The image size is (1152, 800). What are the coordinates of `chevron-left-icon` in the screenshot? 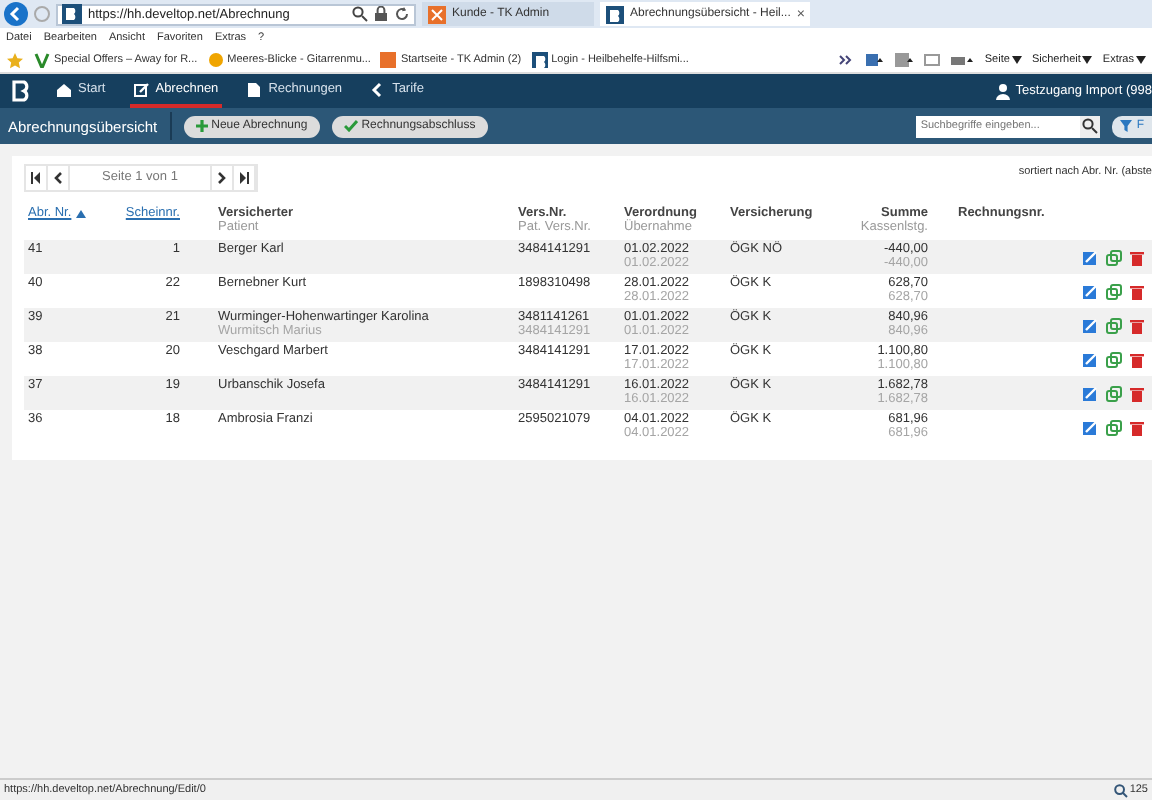 It's located at (378, 89).